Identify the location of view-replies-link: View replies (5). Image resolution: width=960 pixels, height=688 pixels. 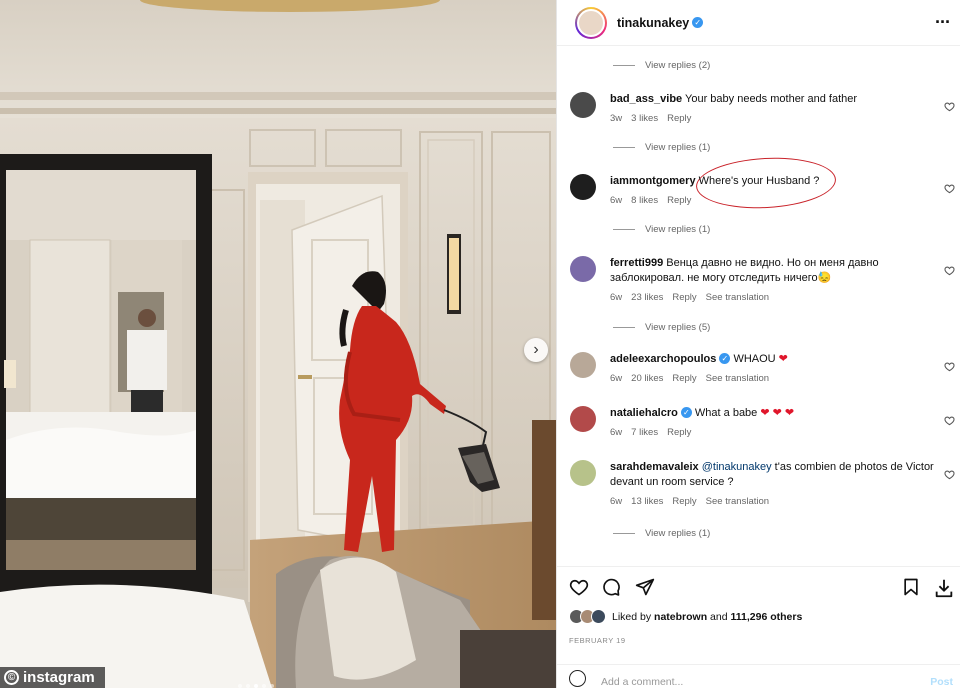
(661, 327).